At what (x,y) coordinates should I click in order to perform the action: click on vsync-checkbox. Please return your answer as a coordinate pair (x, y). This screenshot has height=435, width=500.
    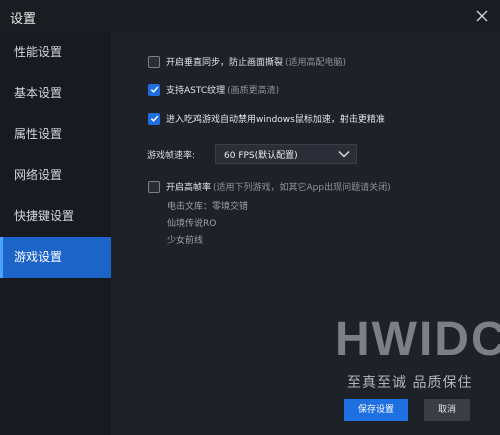
    Looking at the image, I should click on (154, 61).